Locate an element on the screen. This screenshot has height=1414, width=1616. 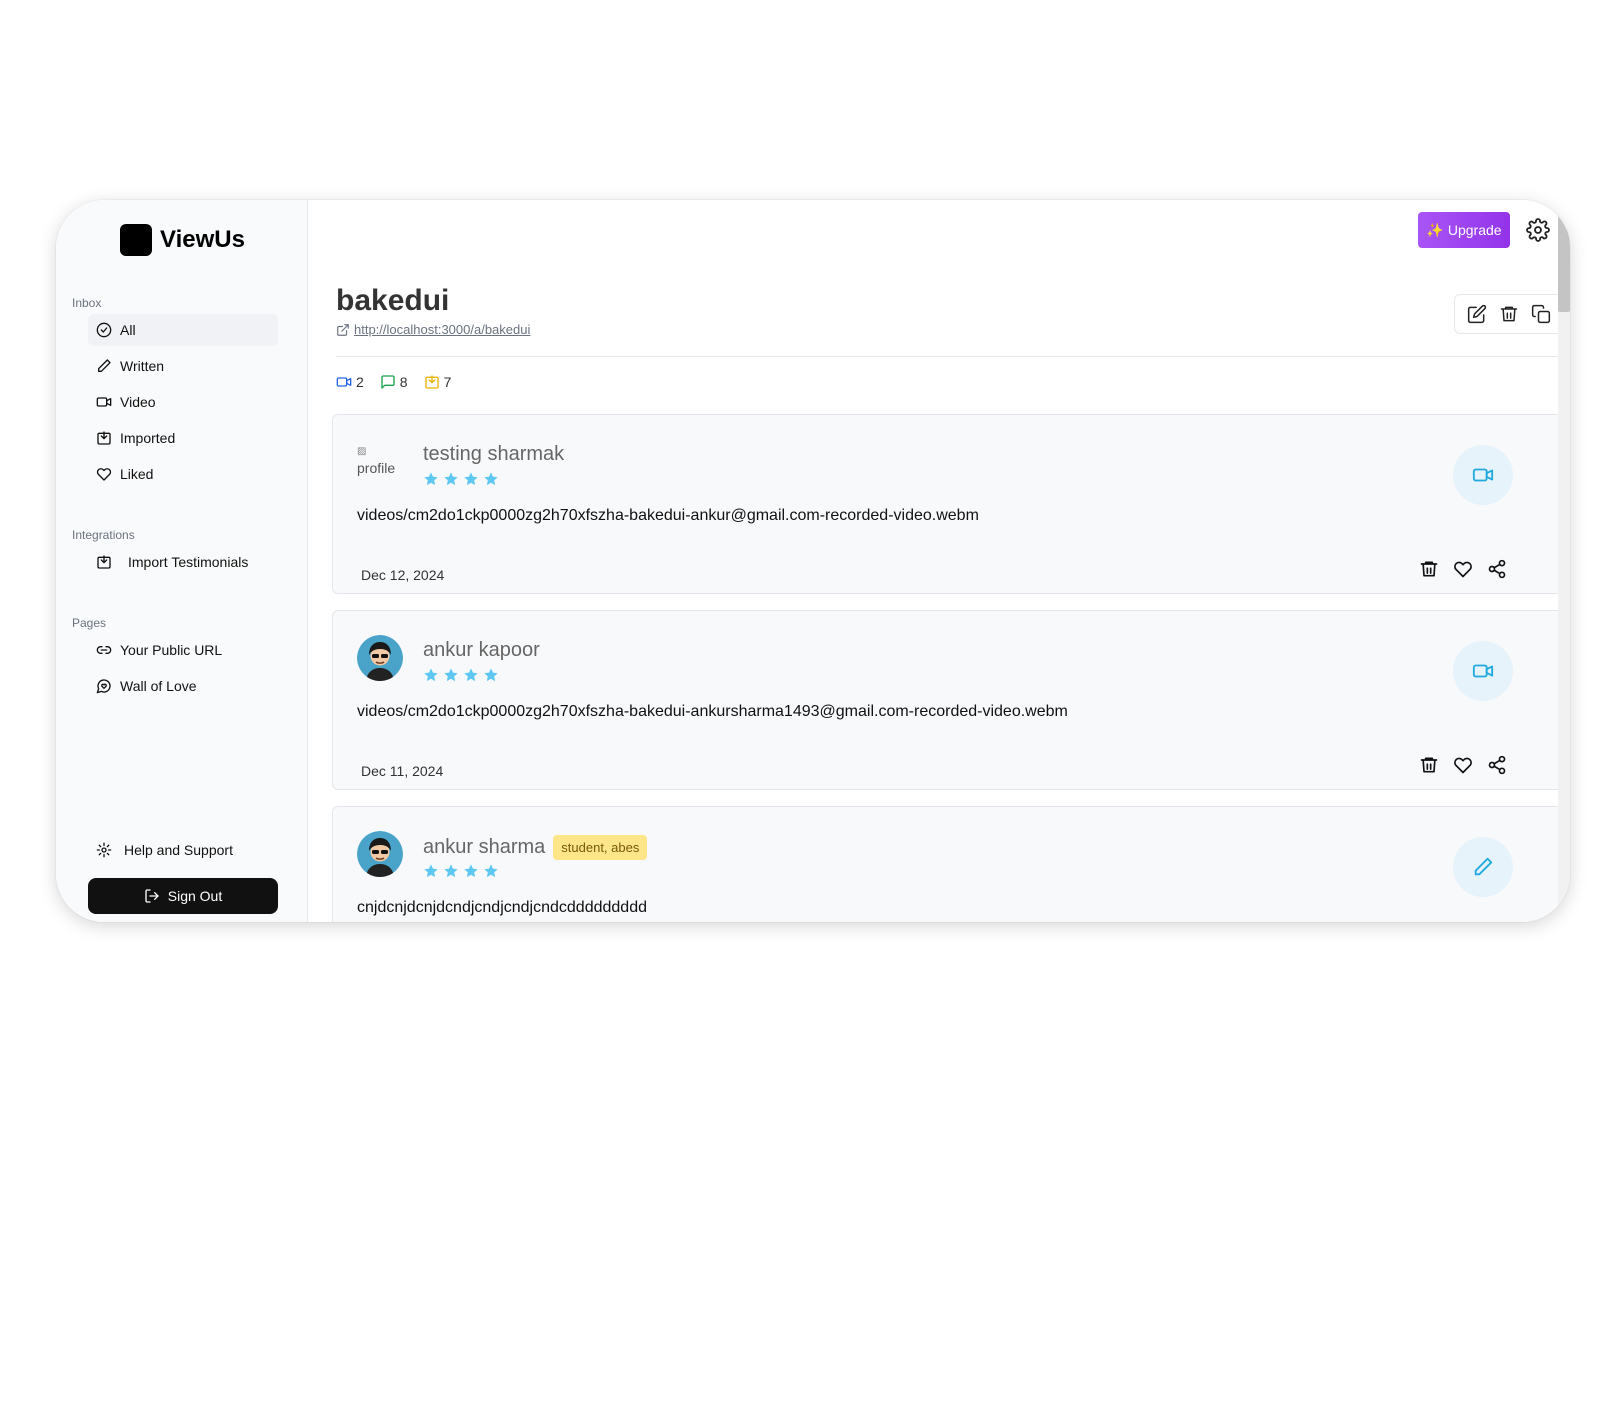
sidebar-item-import-testimonials: Import Testimonials is located at coordinates (183, 562).